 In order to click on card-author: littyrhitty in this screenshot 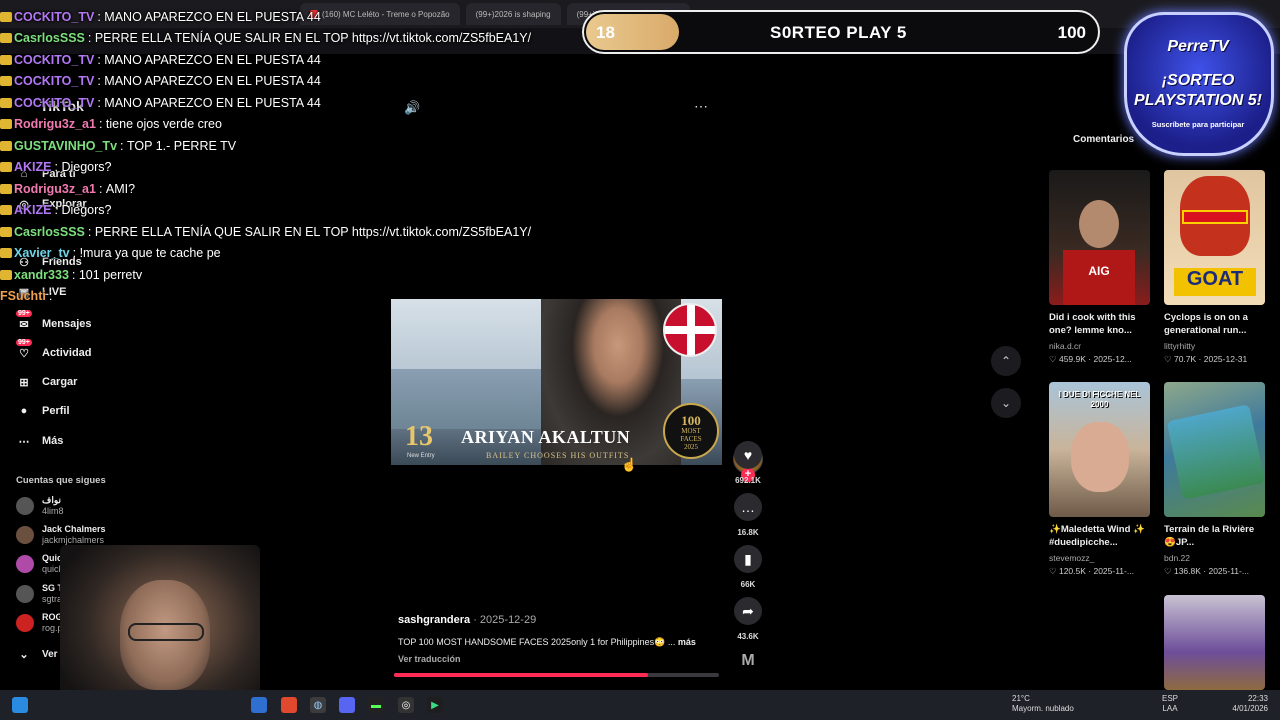, I will do `click(1180, 346)`.